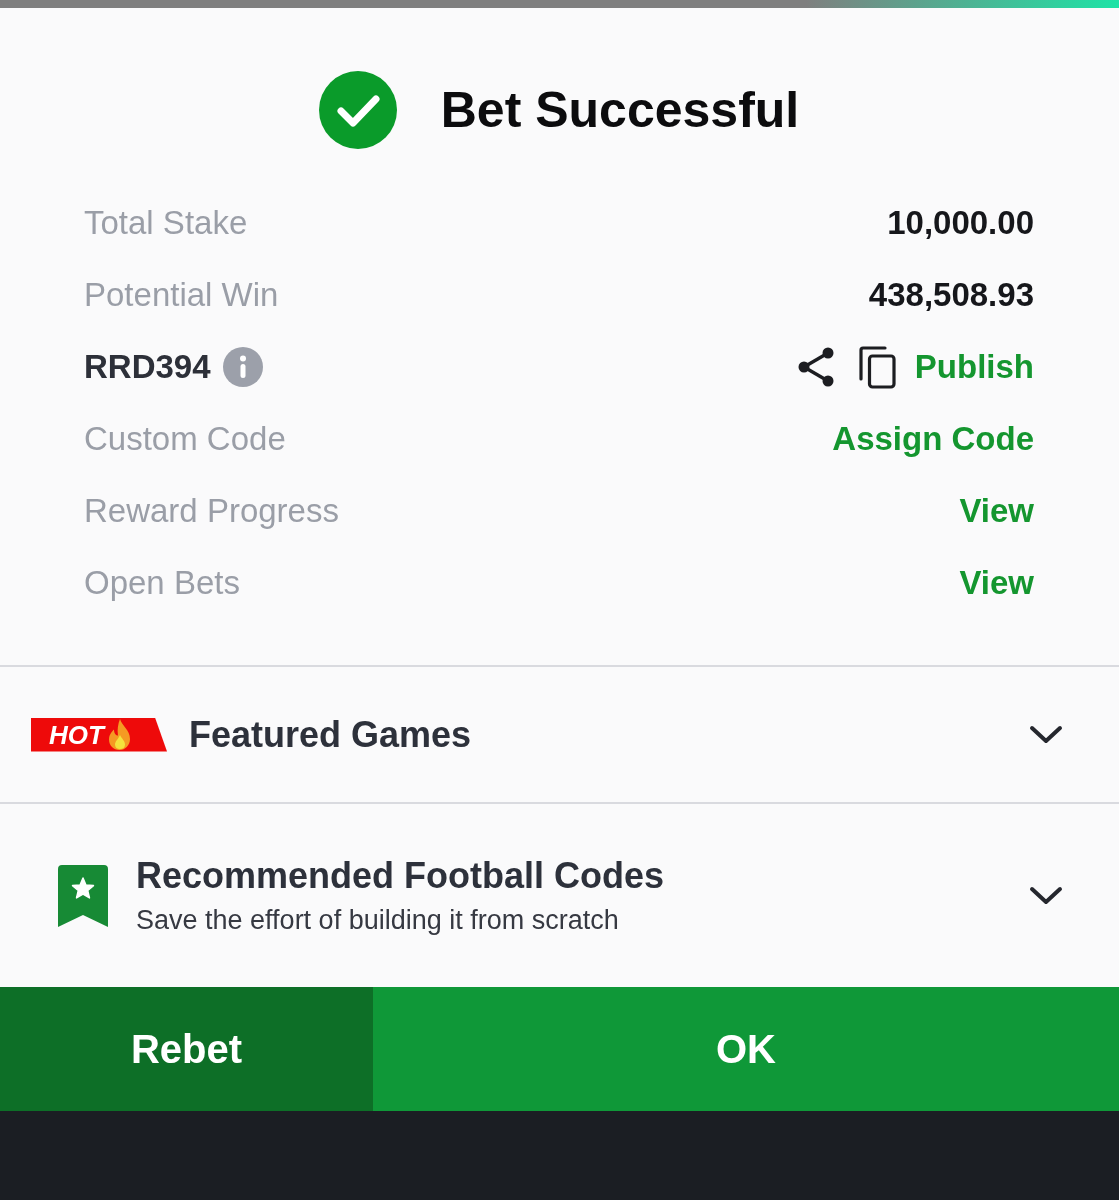  I want to click on action-button: OK, so click(746, 1049).